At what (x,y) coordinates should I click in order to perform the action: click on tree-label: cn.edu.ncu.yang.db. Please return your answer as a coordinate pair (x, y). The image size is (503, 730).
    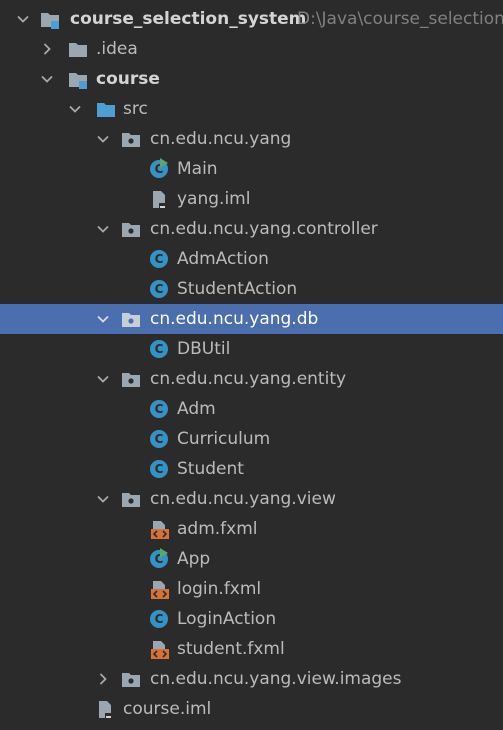
    Looking at the image, I should click on (234, 319).